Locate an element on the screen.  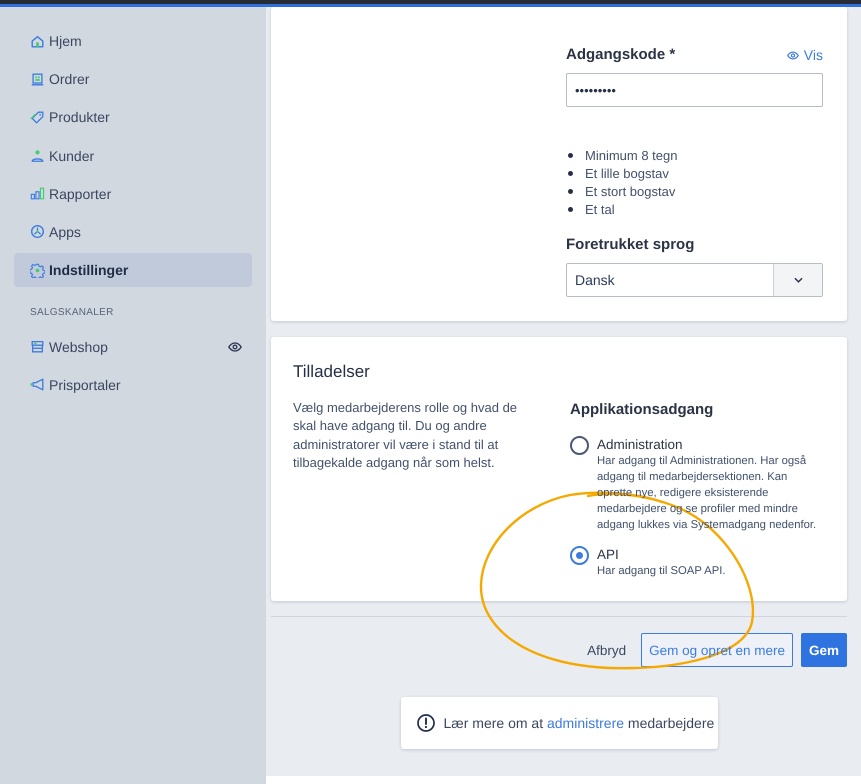
option-label: API is located at coordinates (608, 554).